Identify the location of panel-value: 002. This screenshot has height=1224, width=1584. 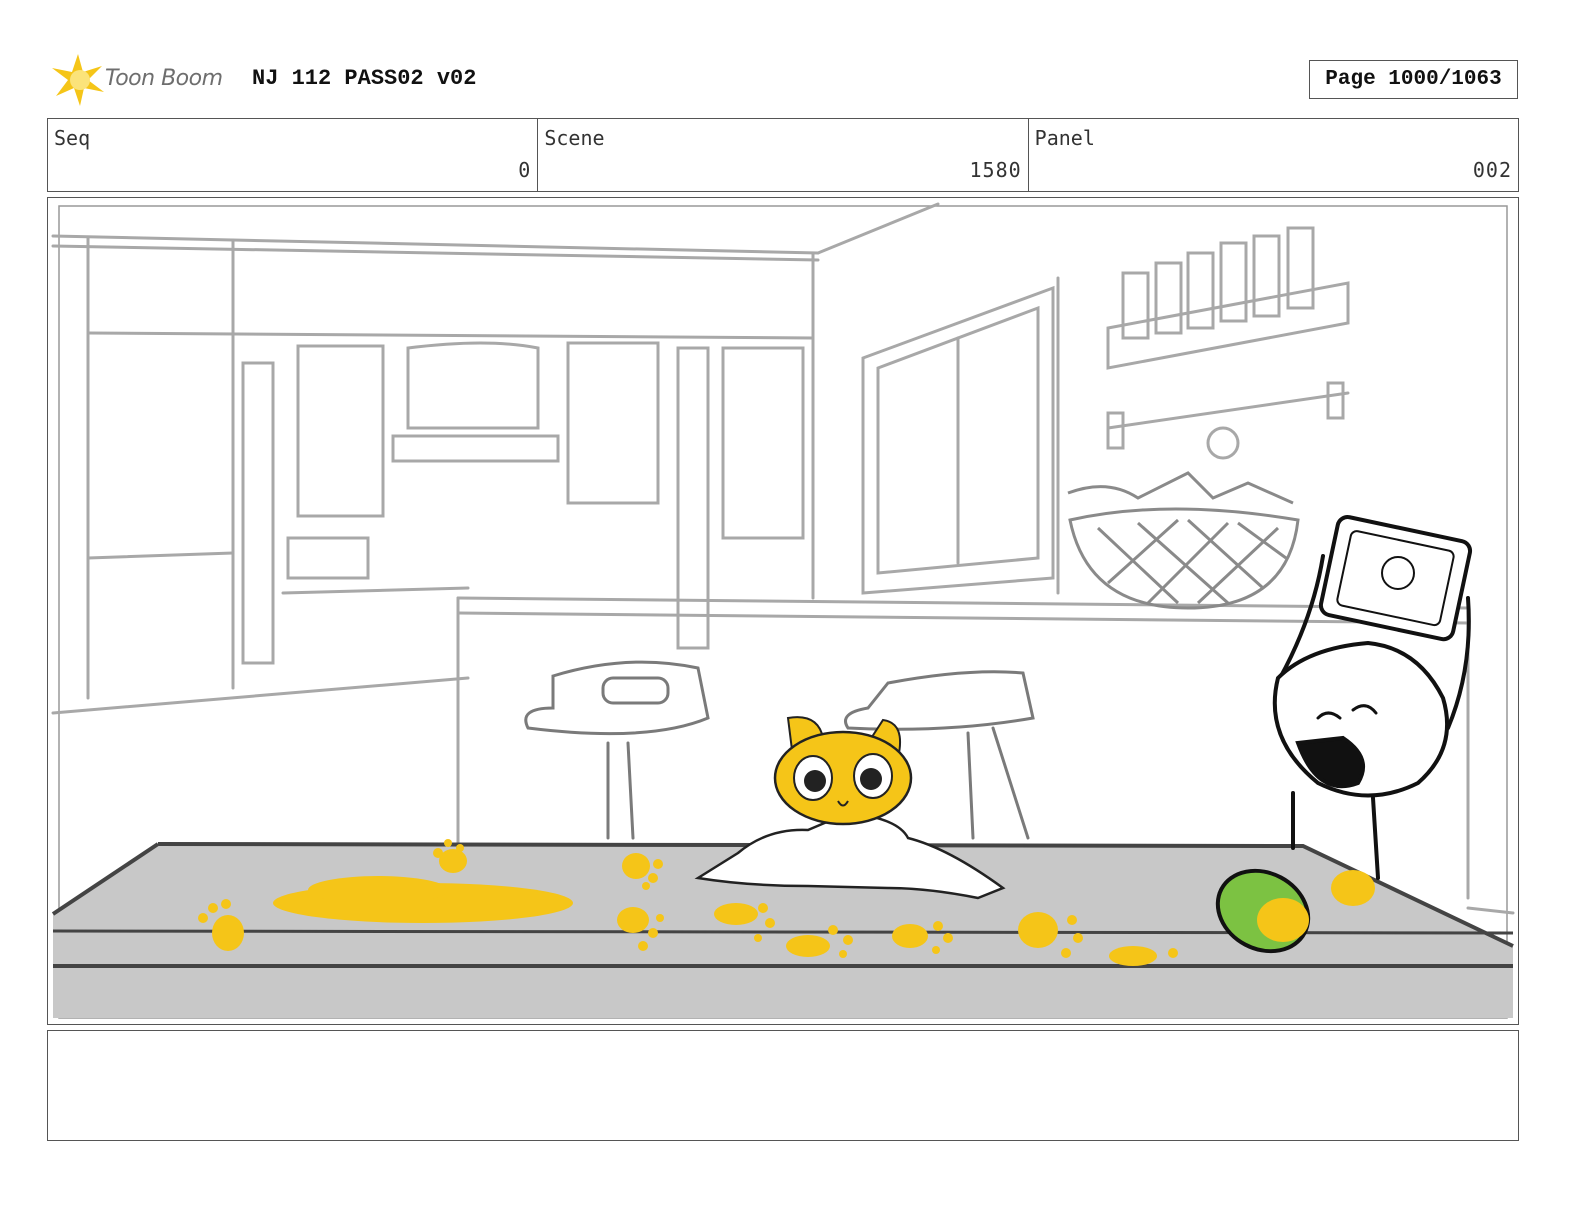
(1492, 170).